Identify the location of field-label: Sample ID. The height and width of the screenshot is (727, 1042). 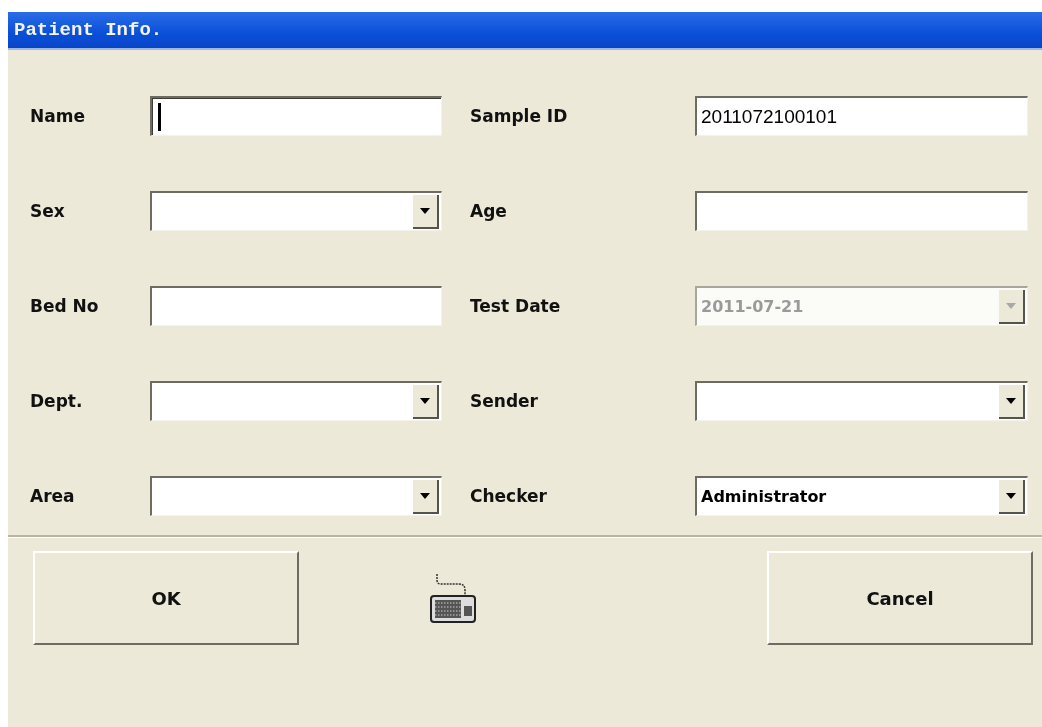
(519, 116).